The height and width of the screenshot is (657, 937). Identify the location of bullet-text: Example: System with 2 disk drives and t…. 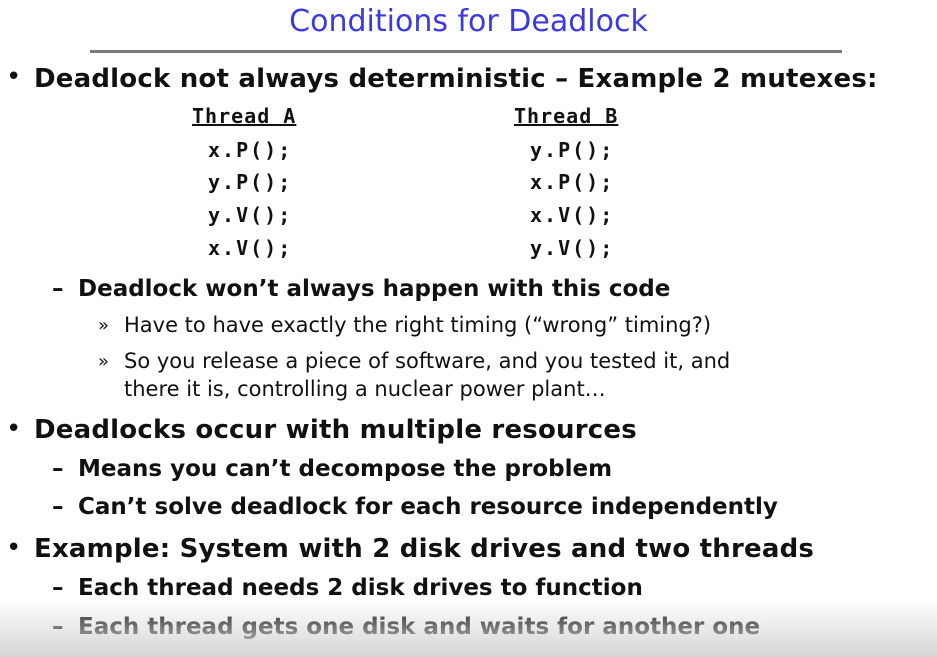
(424, 549).